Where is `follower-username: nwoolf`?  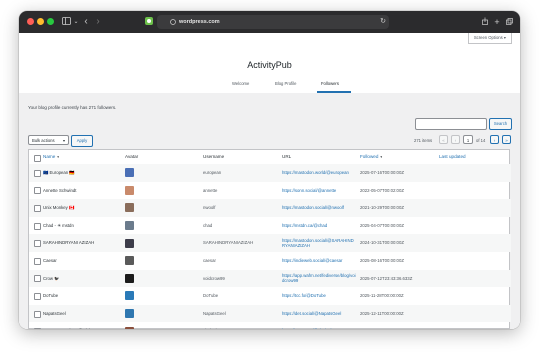 follower-username: nwoolf is located at coordinates (209, 208).